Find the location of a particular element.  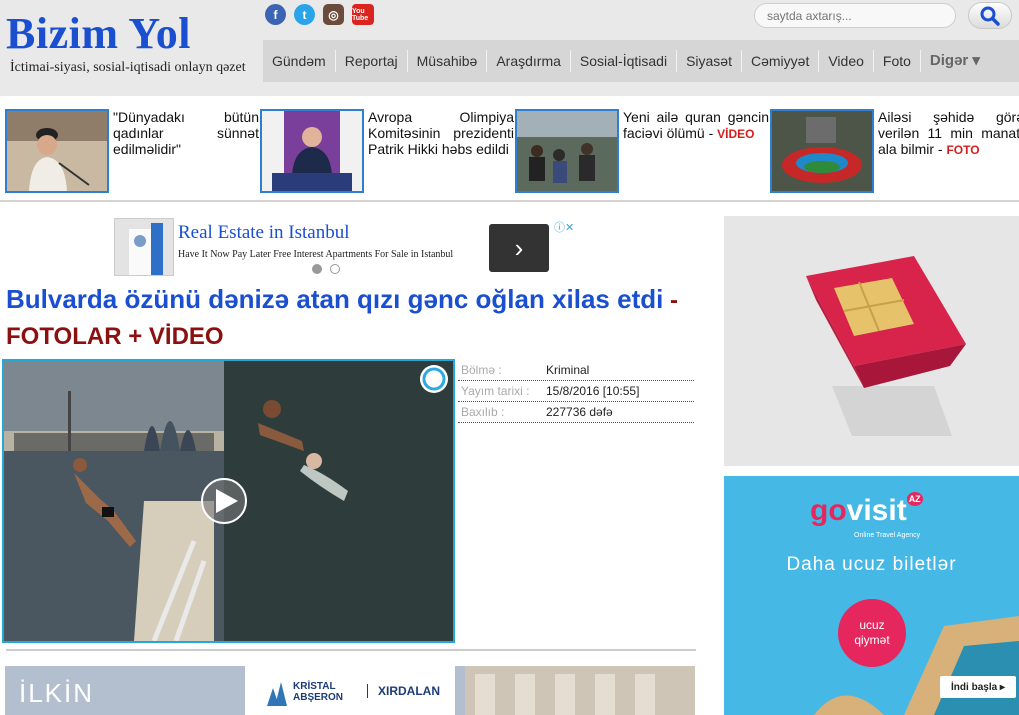

youtube-icon: You Tube is located at coordinates (363, 14).